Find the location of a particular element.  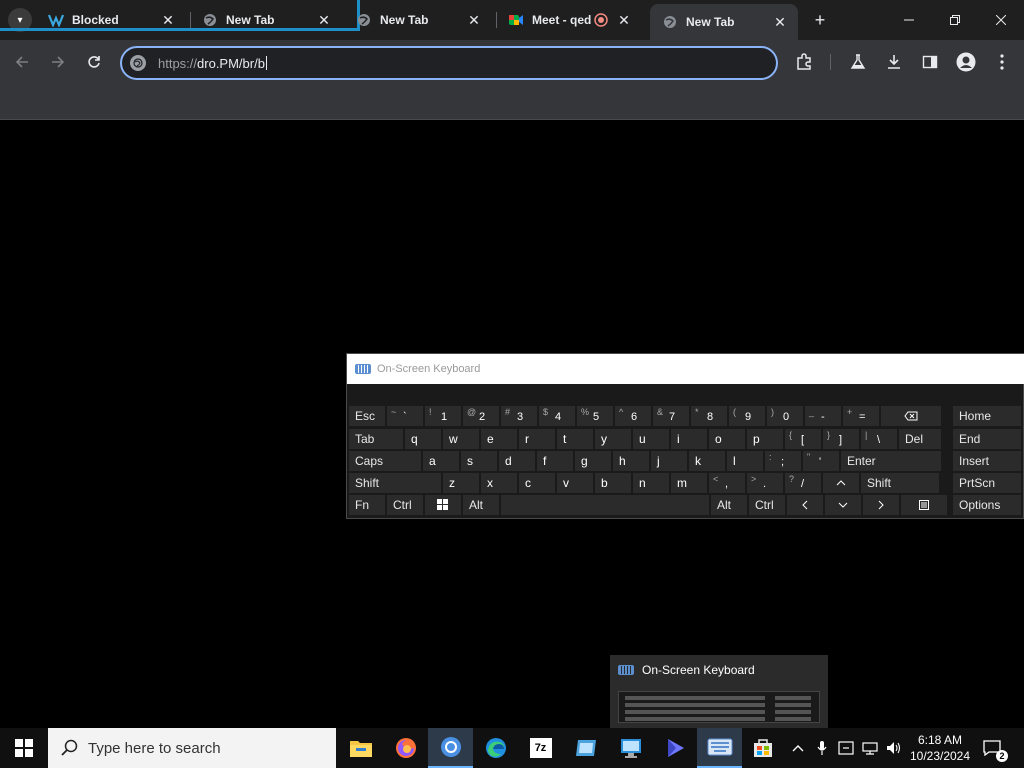

key-options: Options is located at coordinates (987, 505).